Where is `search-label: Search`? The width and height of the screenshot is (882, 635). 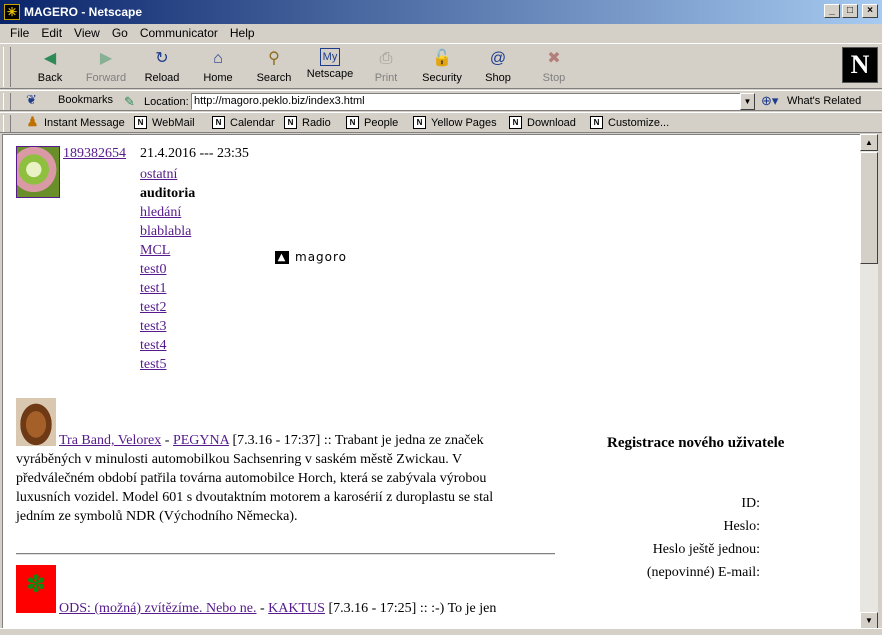
search-label: Search is located at coordinates (274, 78).